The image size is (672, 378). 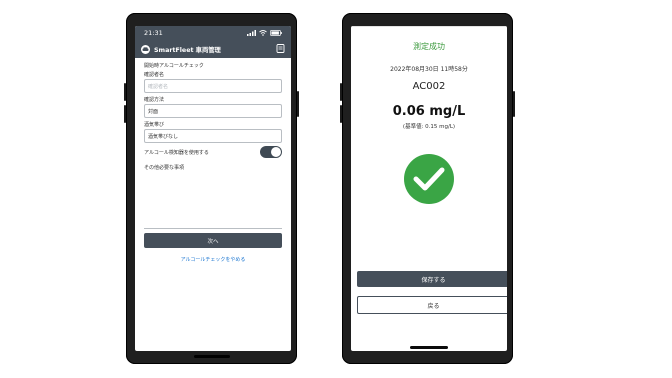 What do you see at coordinates (429, 46) in the screenshot?
I see `success-title: 測定成功` at bounding box center [429, 46].